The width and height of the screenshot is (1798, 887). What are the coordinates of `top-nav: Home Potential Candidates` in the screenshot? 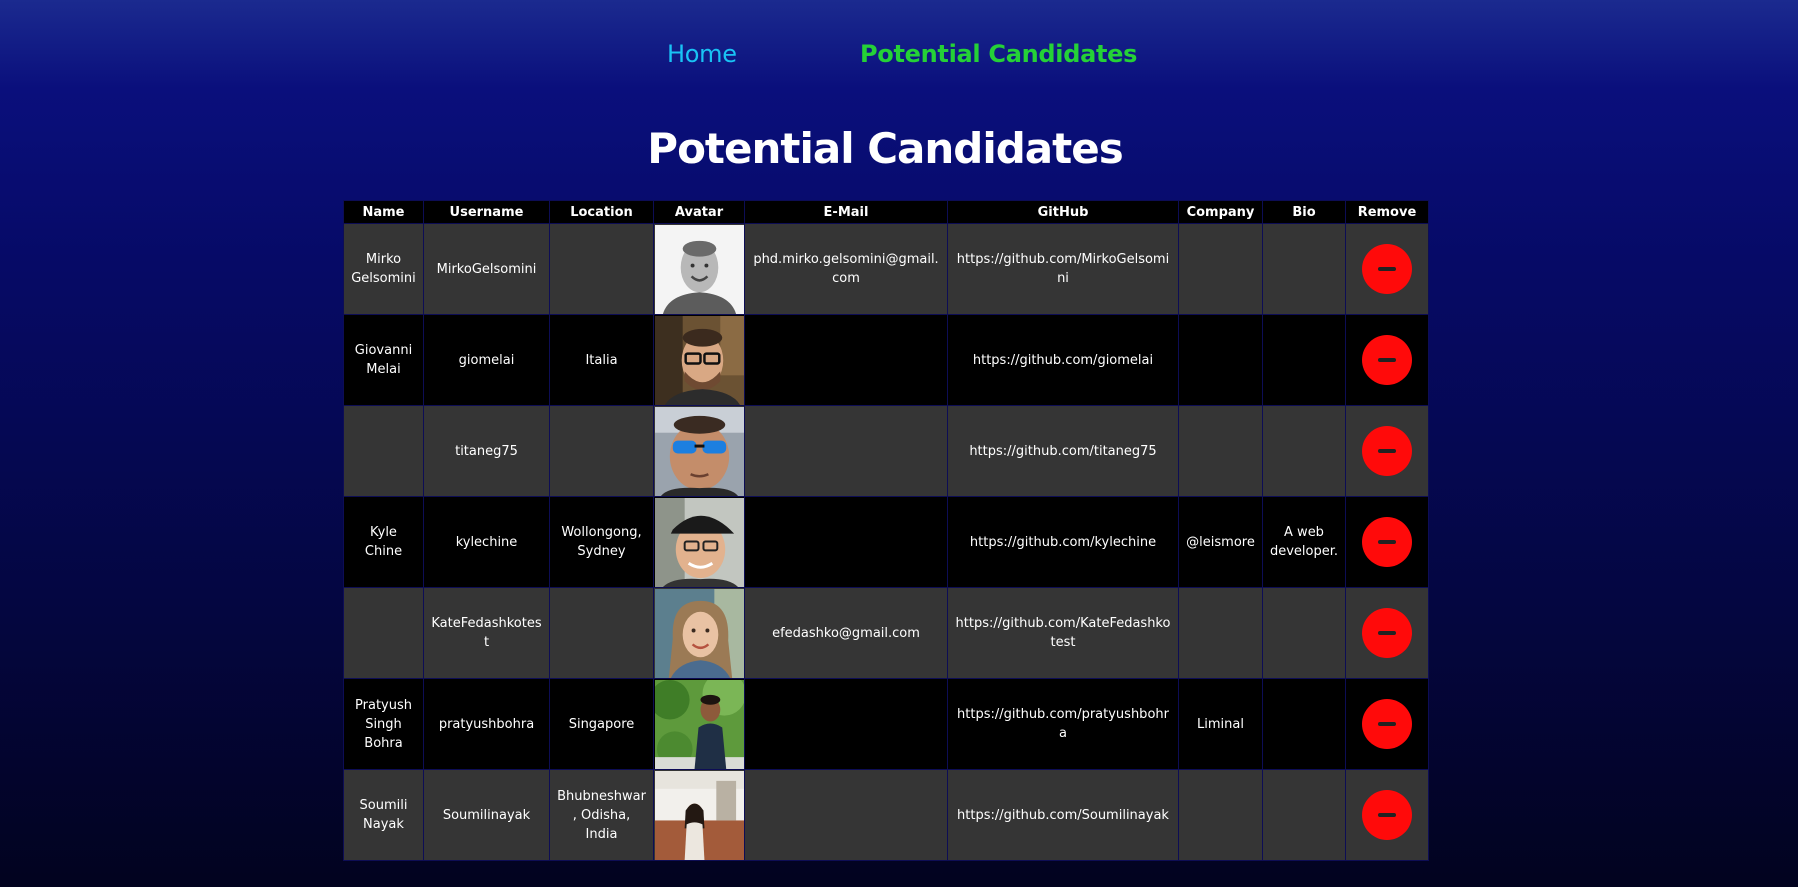 It's located at (899, 56).